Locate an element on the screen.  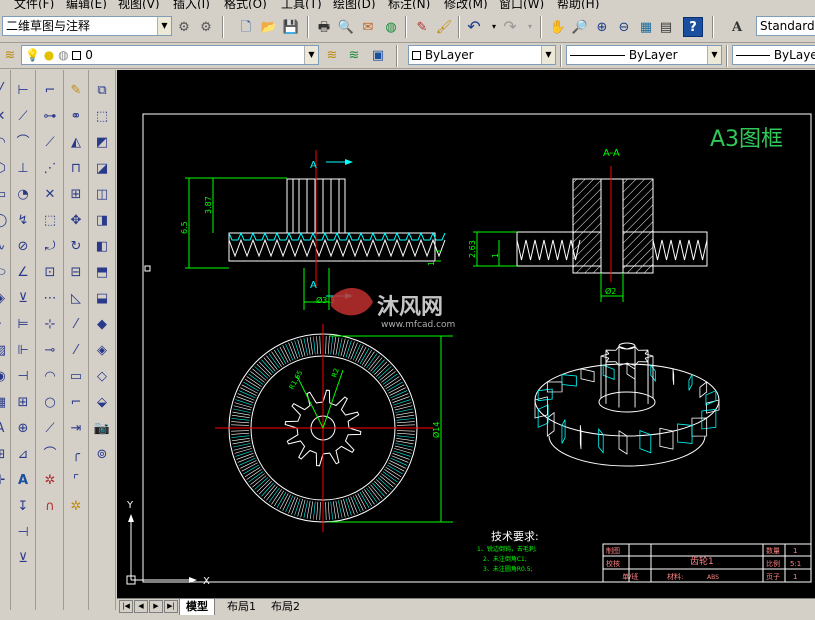
last-tab-icon: ▶| is located at coordinates (171, 606).